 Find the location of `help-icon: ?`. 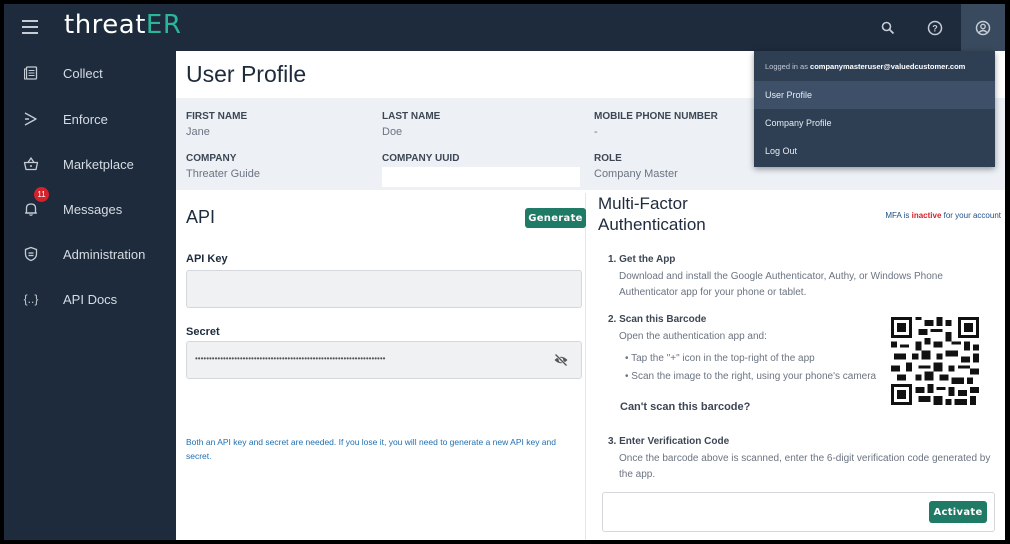

help-icon: ? is located at coordinates (935, 27).